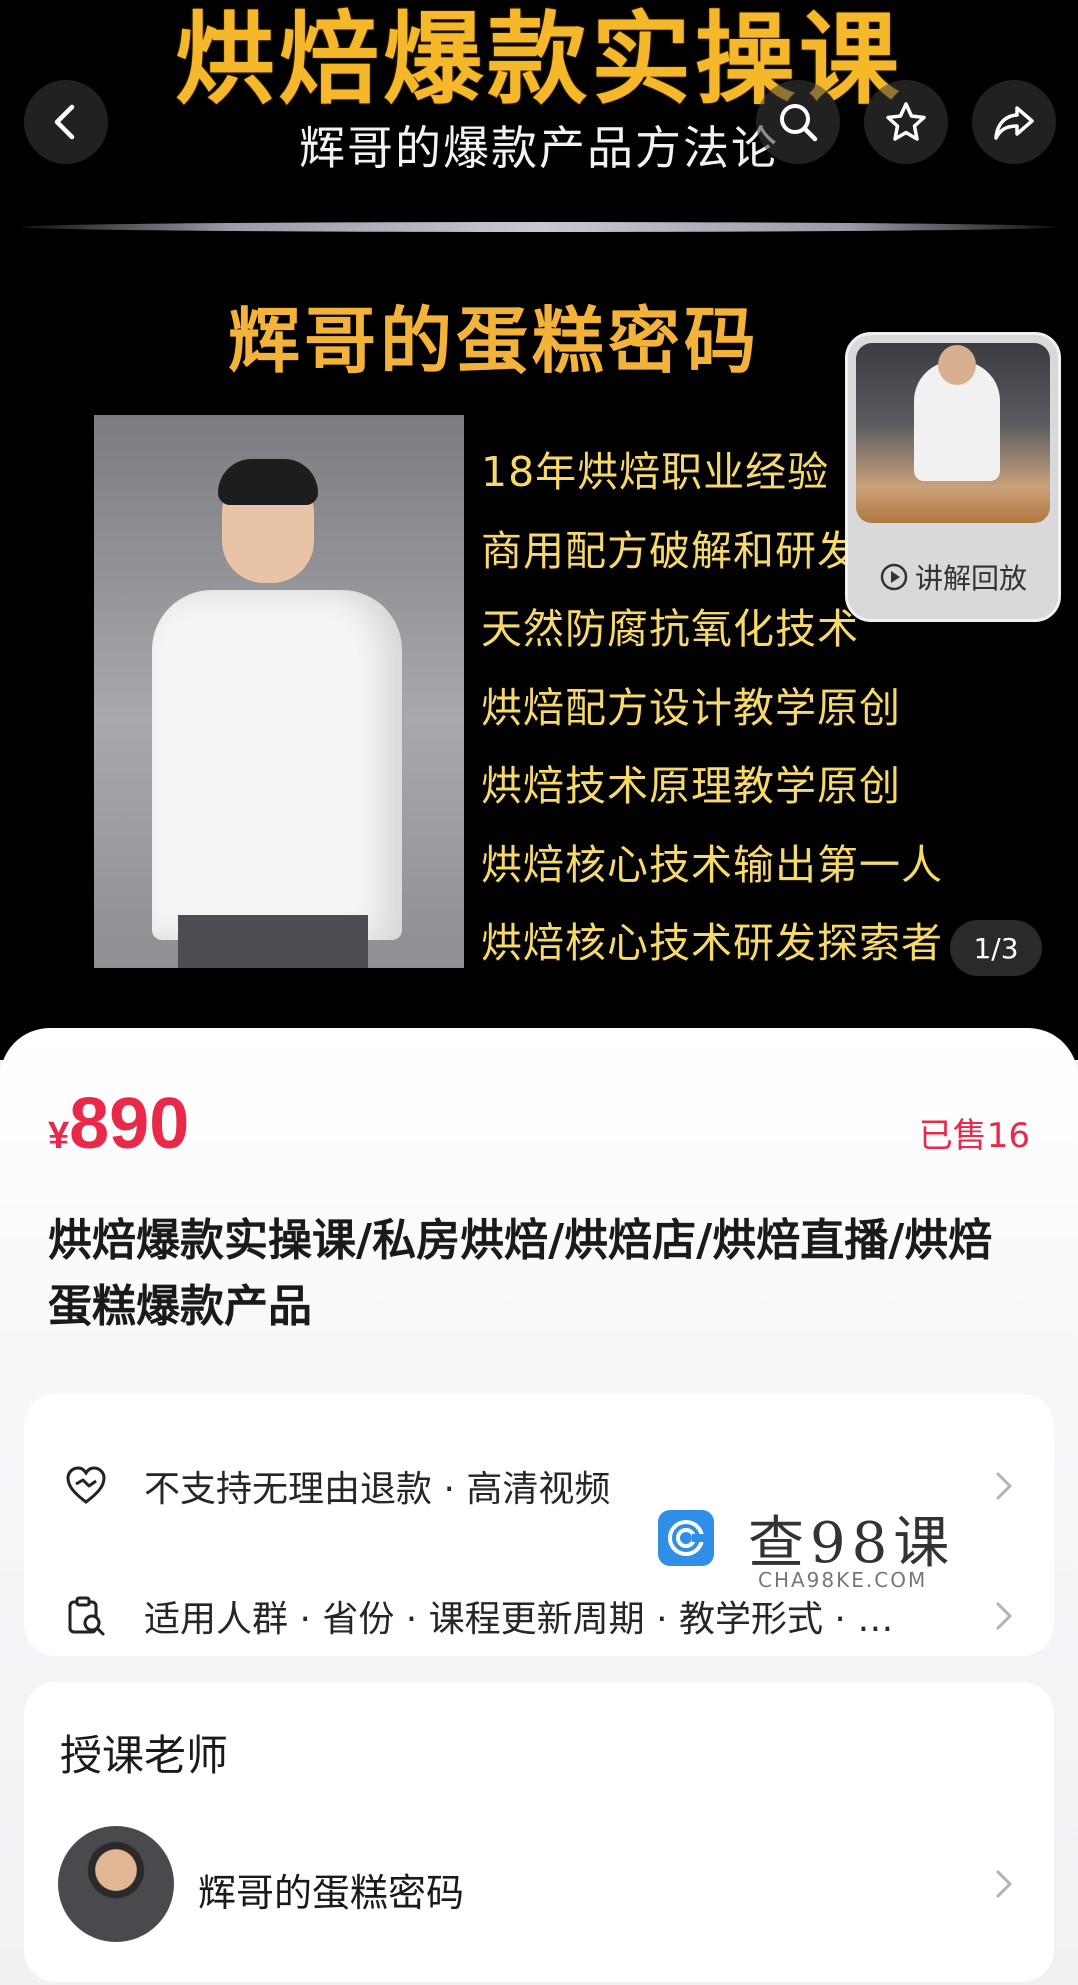 This screenshot has width=1078, height=1985. What do you see at coordinates (712, 864) in the screenshot?
I see `credential-item: 烘焙核心技术输出第一人` at bounding box center [712, 864].